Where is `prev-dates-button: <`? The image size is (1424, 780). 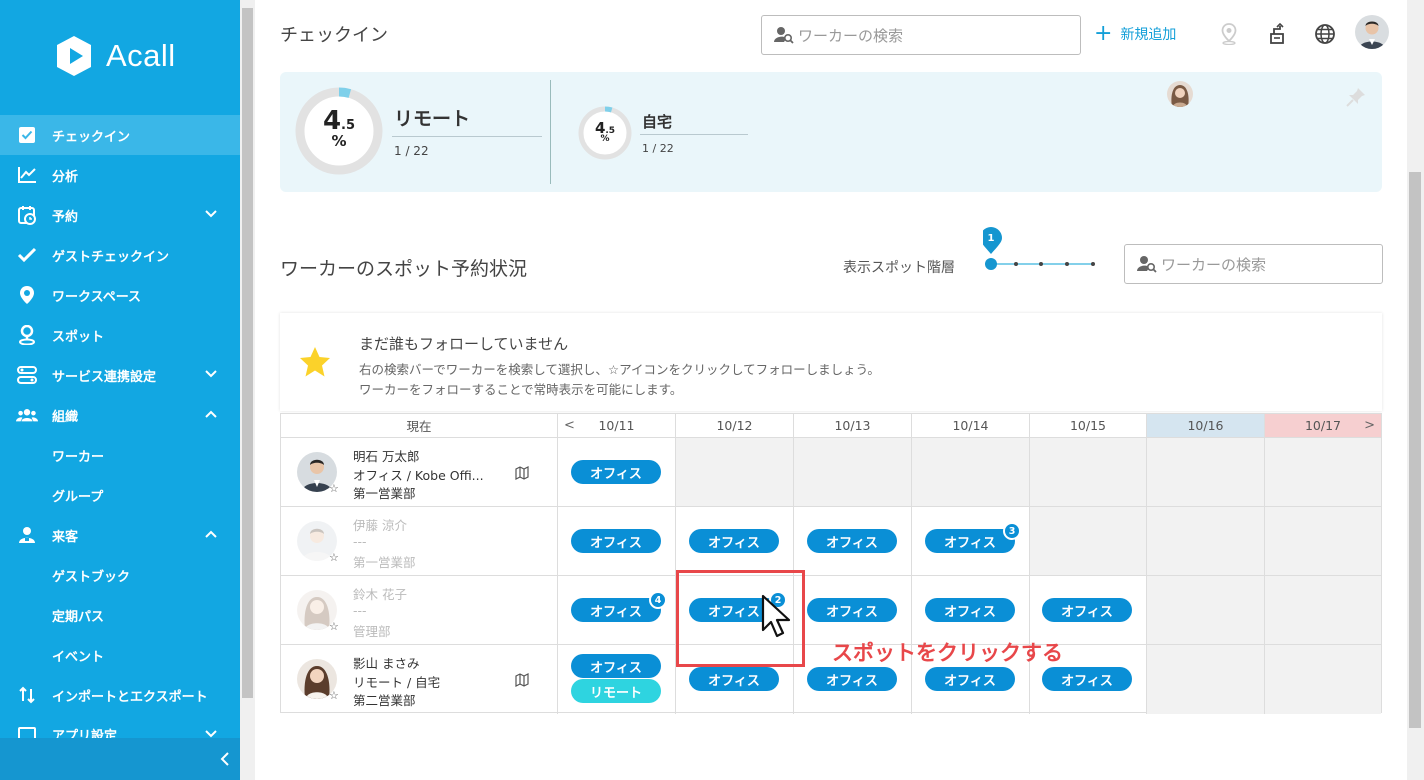 prev-dates-button: < is located at coordinates (569, 425).